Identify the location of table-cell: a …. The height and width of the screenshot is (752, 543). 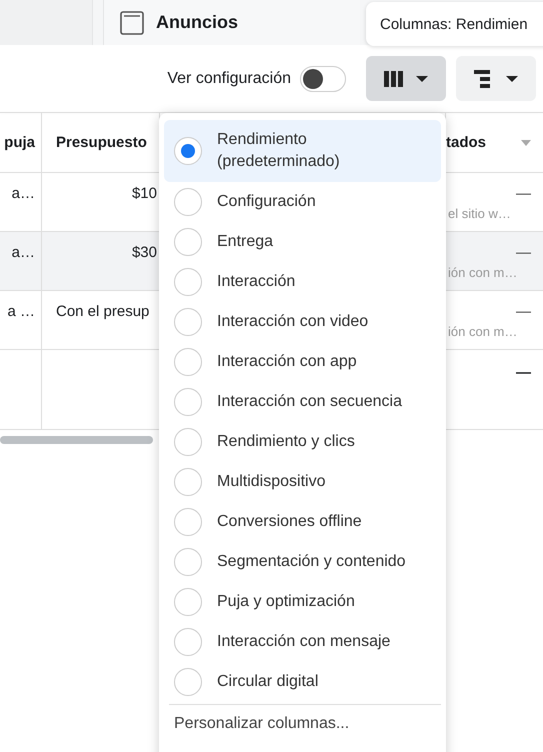
(21, 311).